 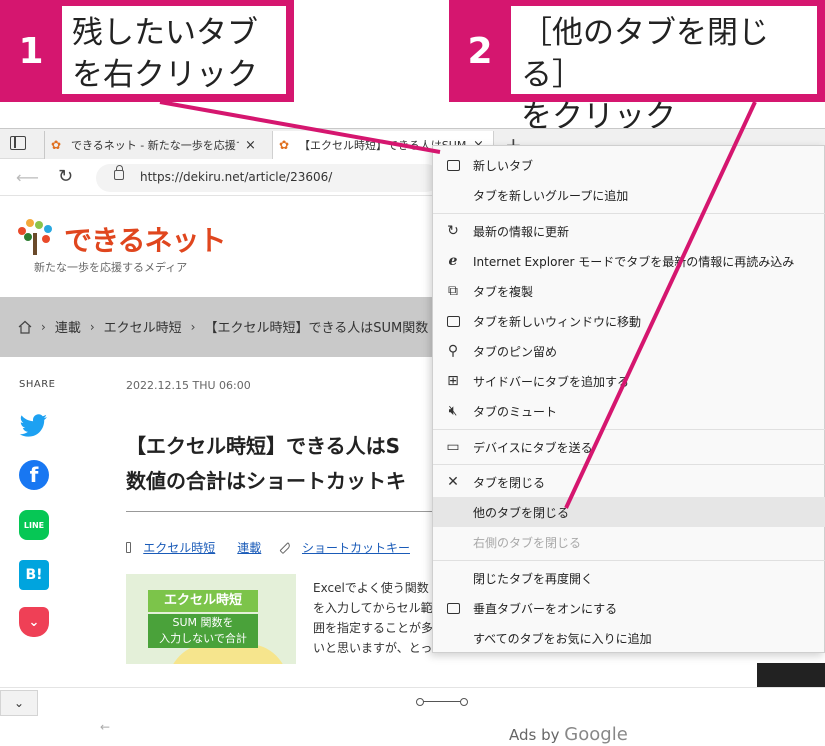 What do you see at coordinates (453, 351) in the screenshot?
I see `pin-icon: ⚲` at bounding box center [453, 351].